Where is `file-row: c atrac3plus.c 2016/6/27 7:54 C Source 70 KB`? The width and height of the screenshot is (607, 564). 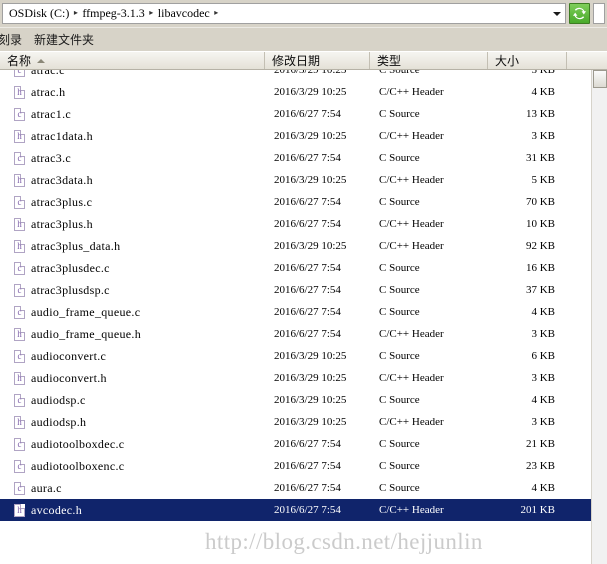 file-row: c atrac3plus.c 2016/6/27 7:54 C Source 70 KB is located at coordinates (295, 202).